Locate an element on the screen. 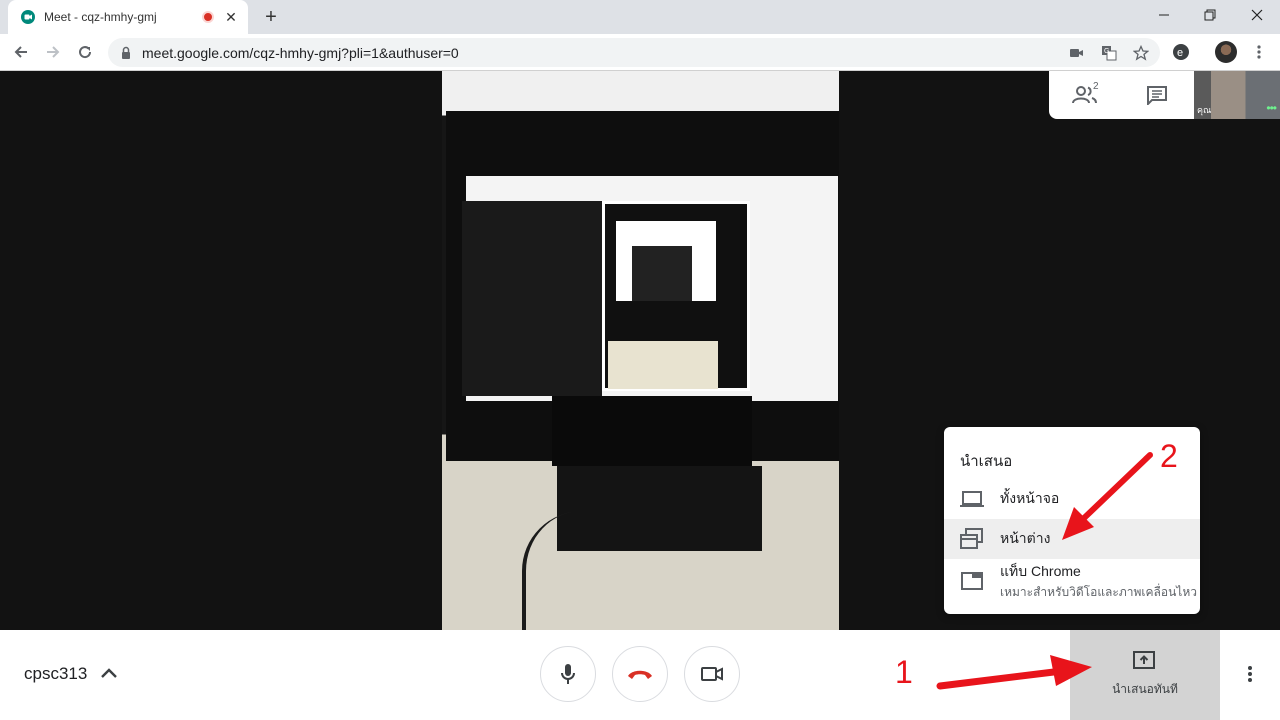  reload-icon is located at coordinates (85, 52).